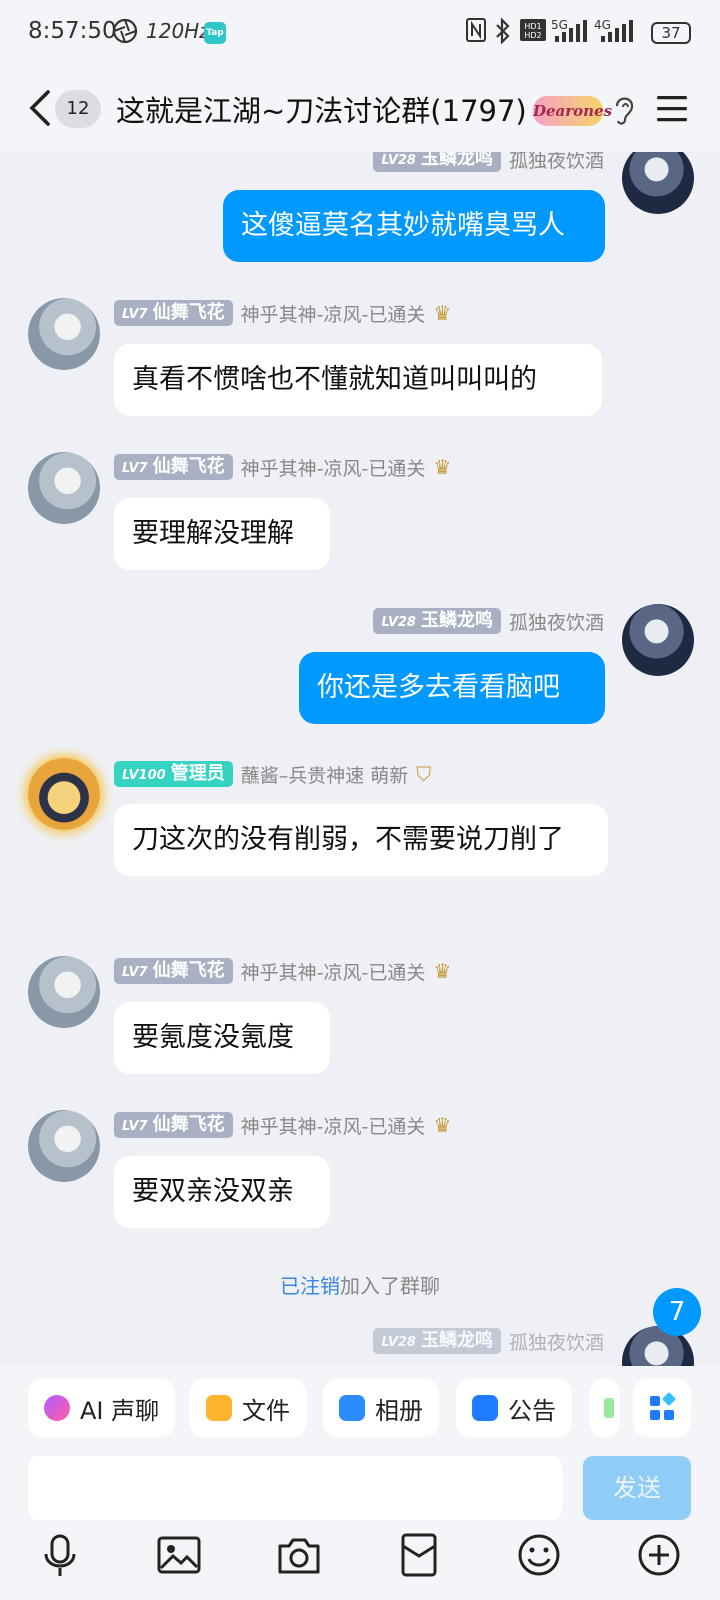 The height and width of the screenshot is (1600, 720). I want to click on notice-button: 公告, so click(514, 1408).